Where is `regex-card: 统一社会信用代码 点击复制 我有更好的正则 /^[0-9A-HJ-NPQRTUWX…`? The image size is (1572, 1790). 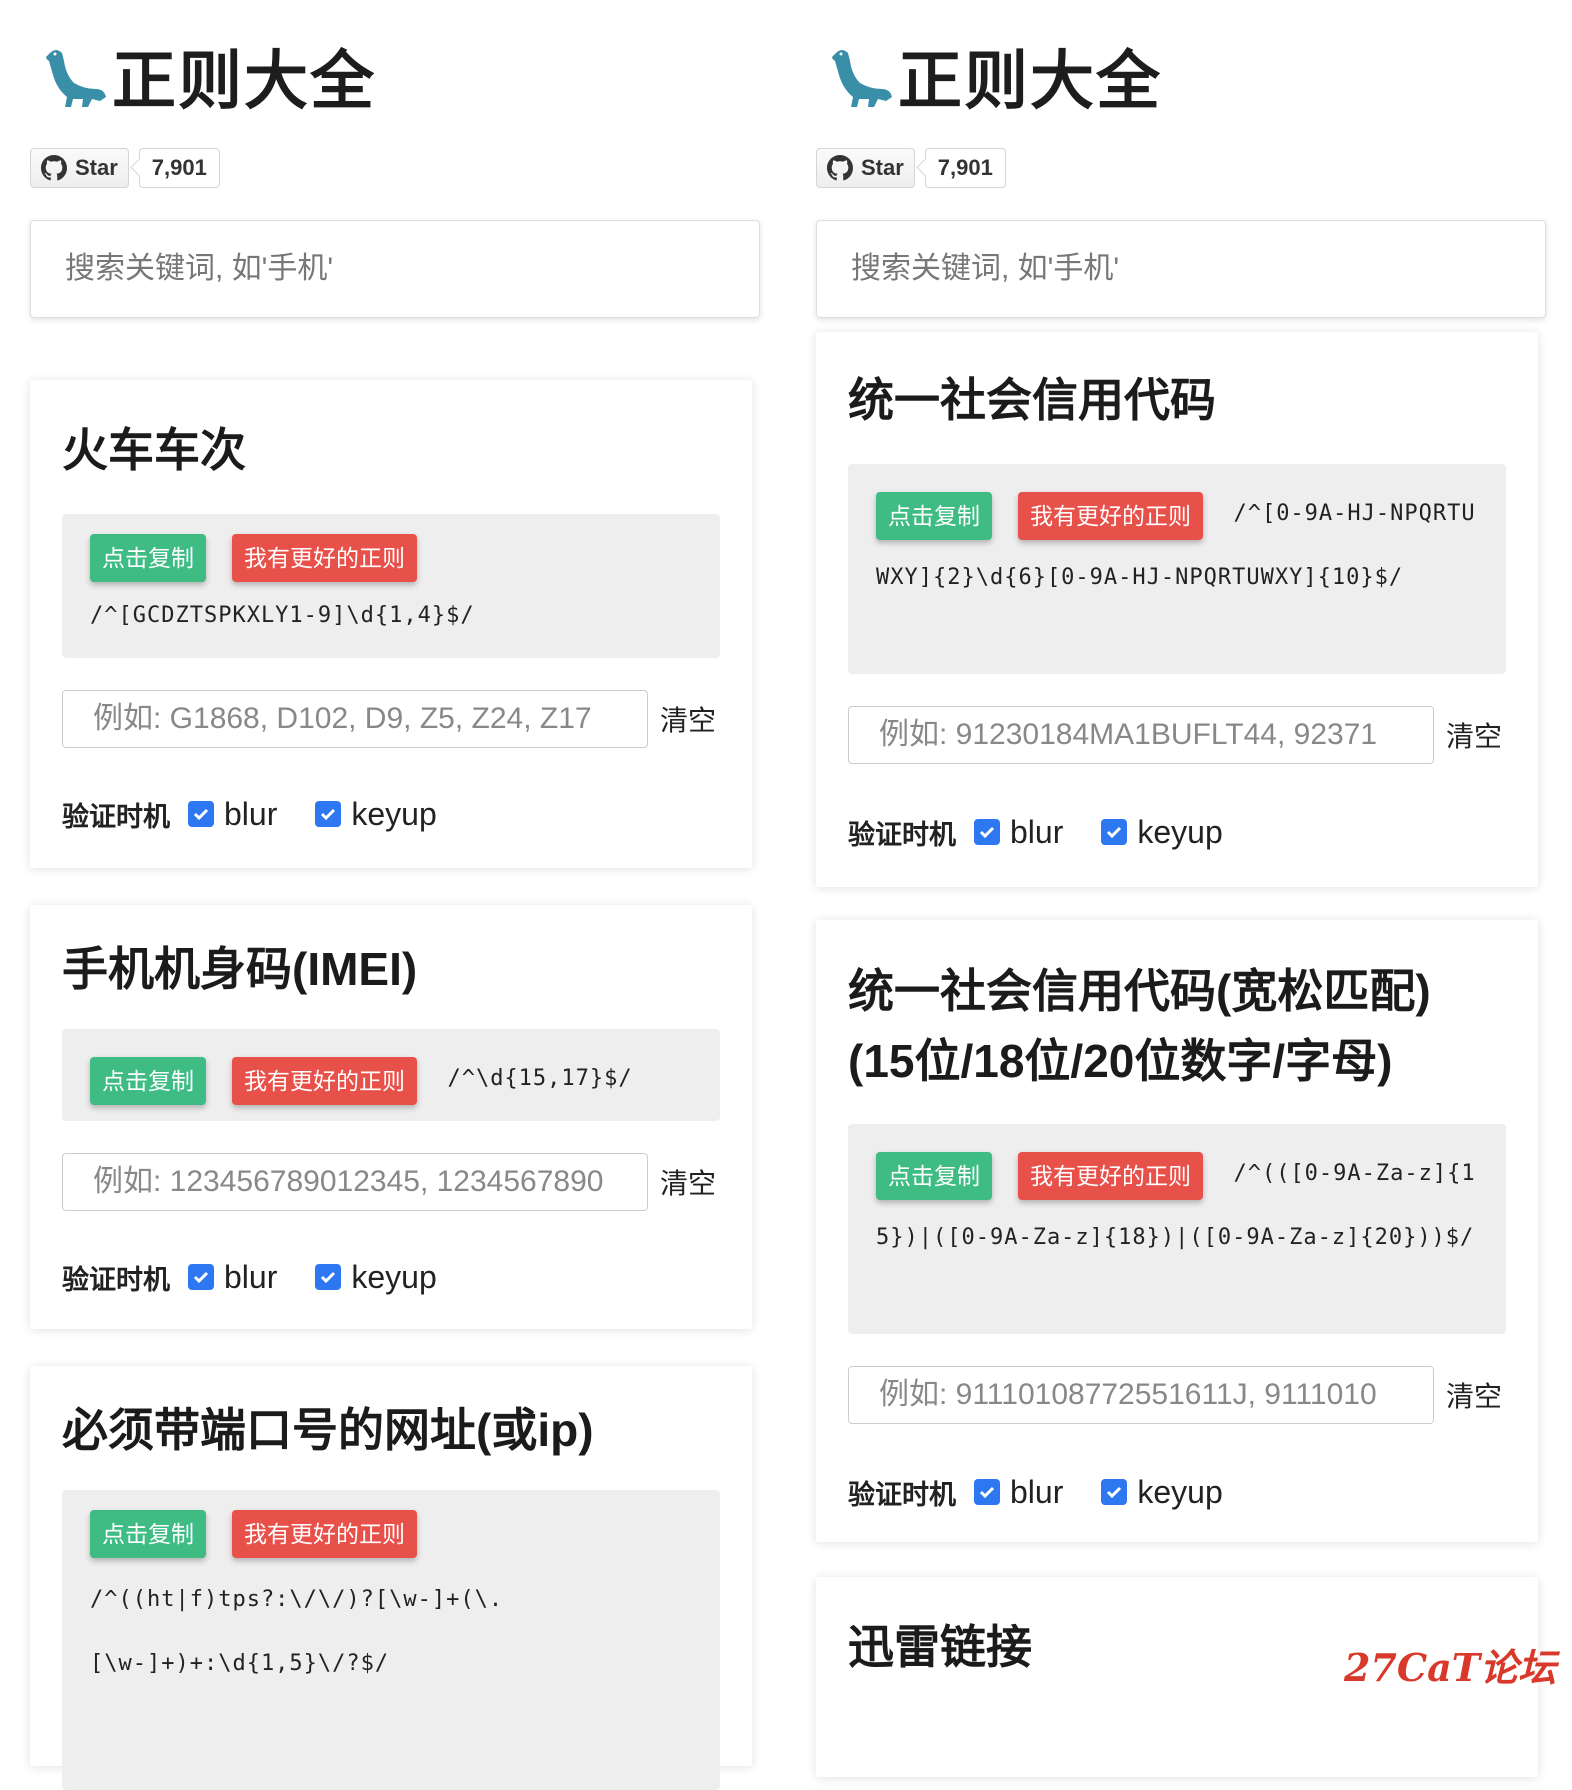 regex-card: 统一社会信用代码 点击复制 我有更好的正则 /^[0-9A-HJ-NPQRTUWX… is located at coordinates (1177, 609).